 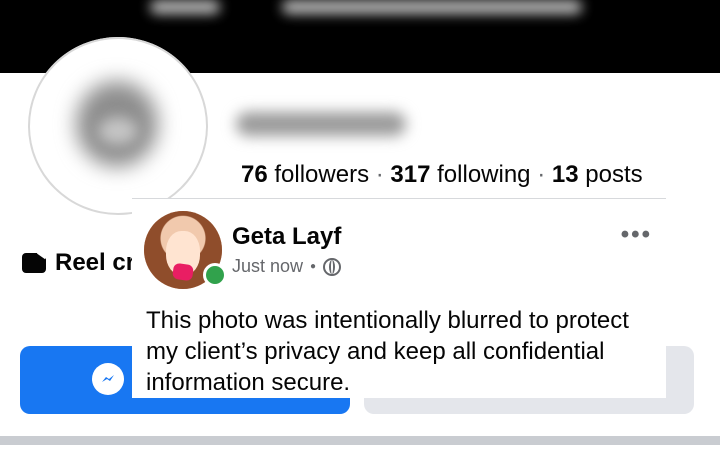 I want to click on profile-stats: 76 followers · 317 following · 13 posts, so click(x=442, y=175).